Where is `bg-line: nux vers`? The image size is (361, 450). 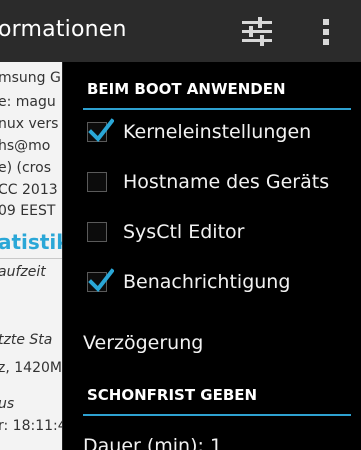
bg-line: nux vers is located at coordinates (29, 124).